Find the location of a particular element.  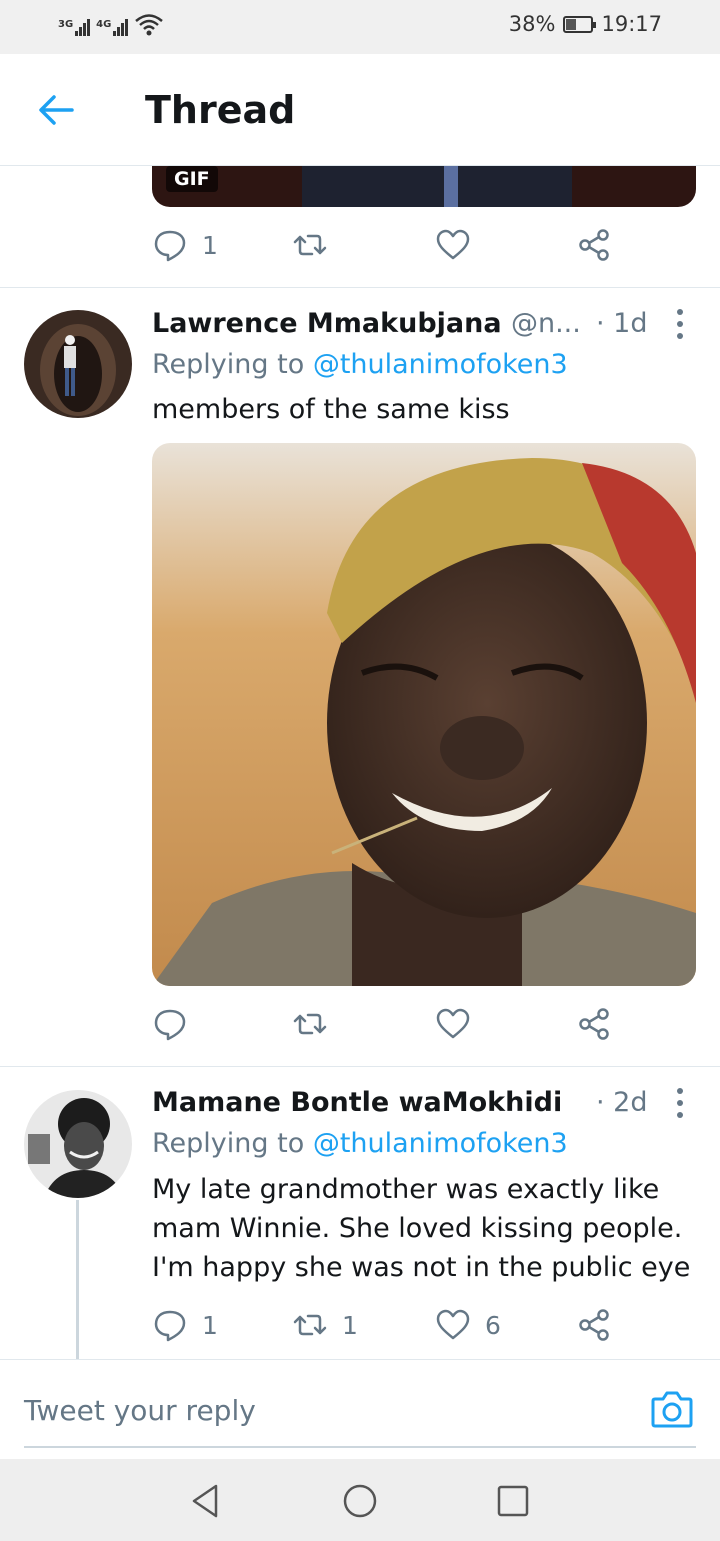

system-nav-bar is located at coordinates (360, 1500).